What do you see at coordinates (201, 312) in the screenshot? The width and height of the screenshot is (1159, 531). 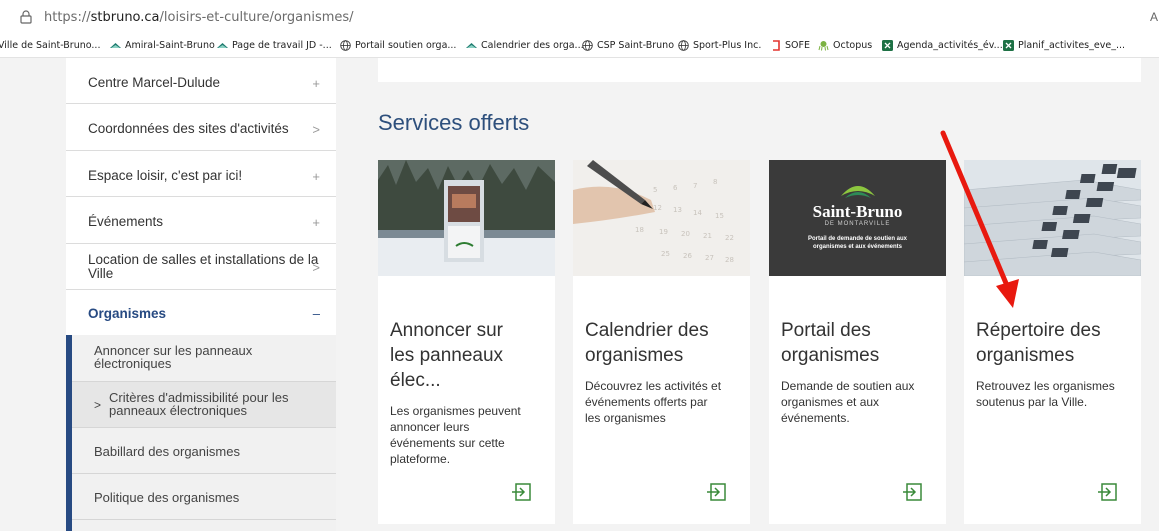 I see `nav-item-organismes: Organismes –` at bounding box center [201, 312].